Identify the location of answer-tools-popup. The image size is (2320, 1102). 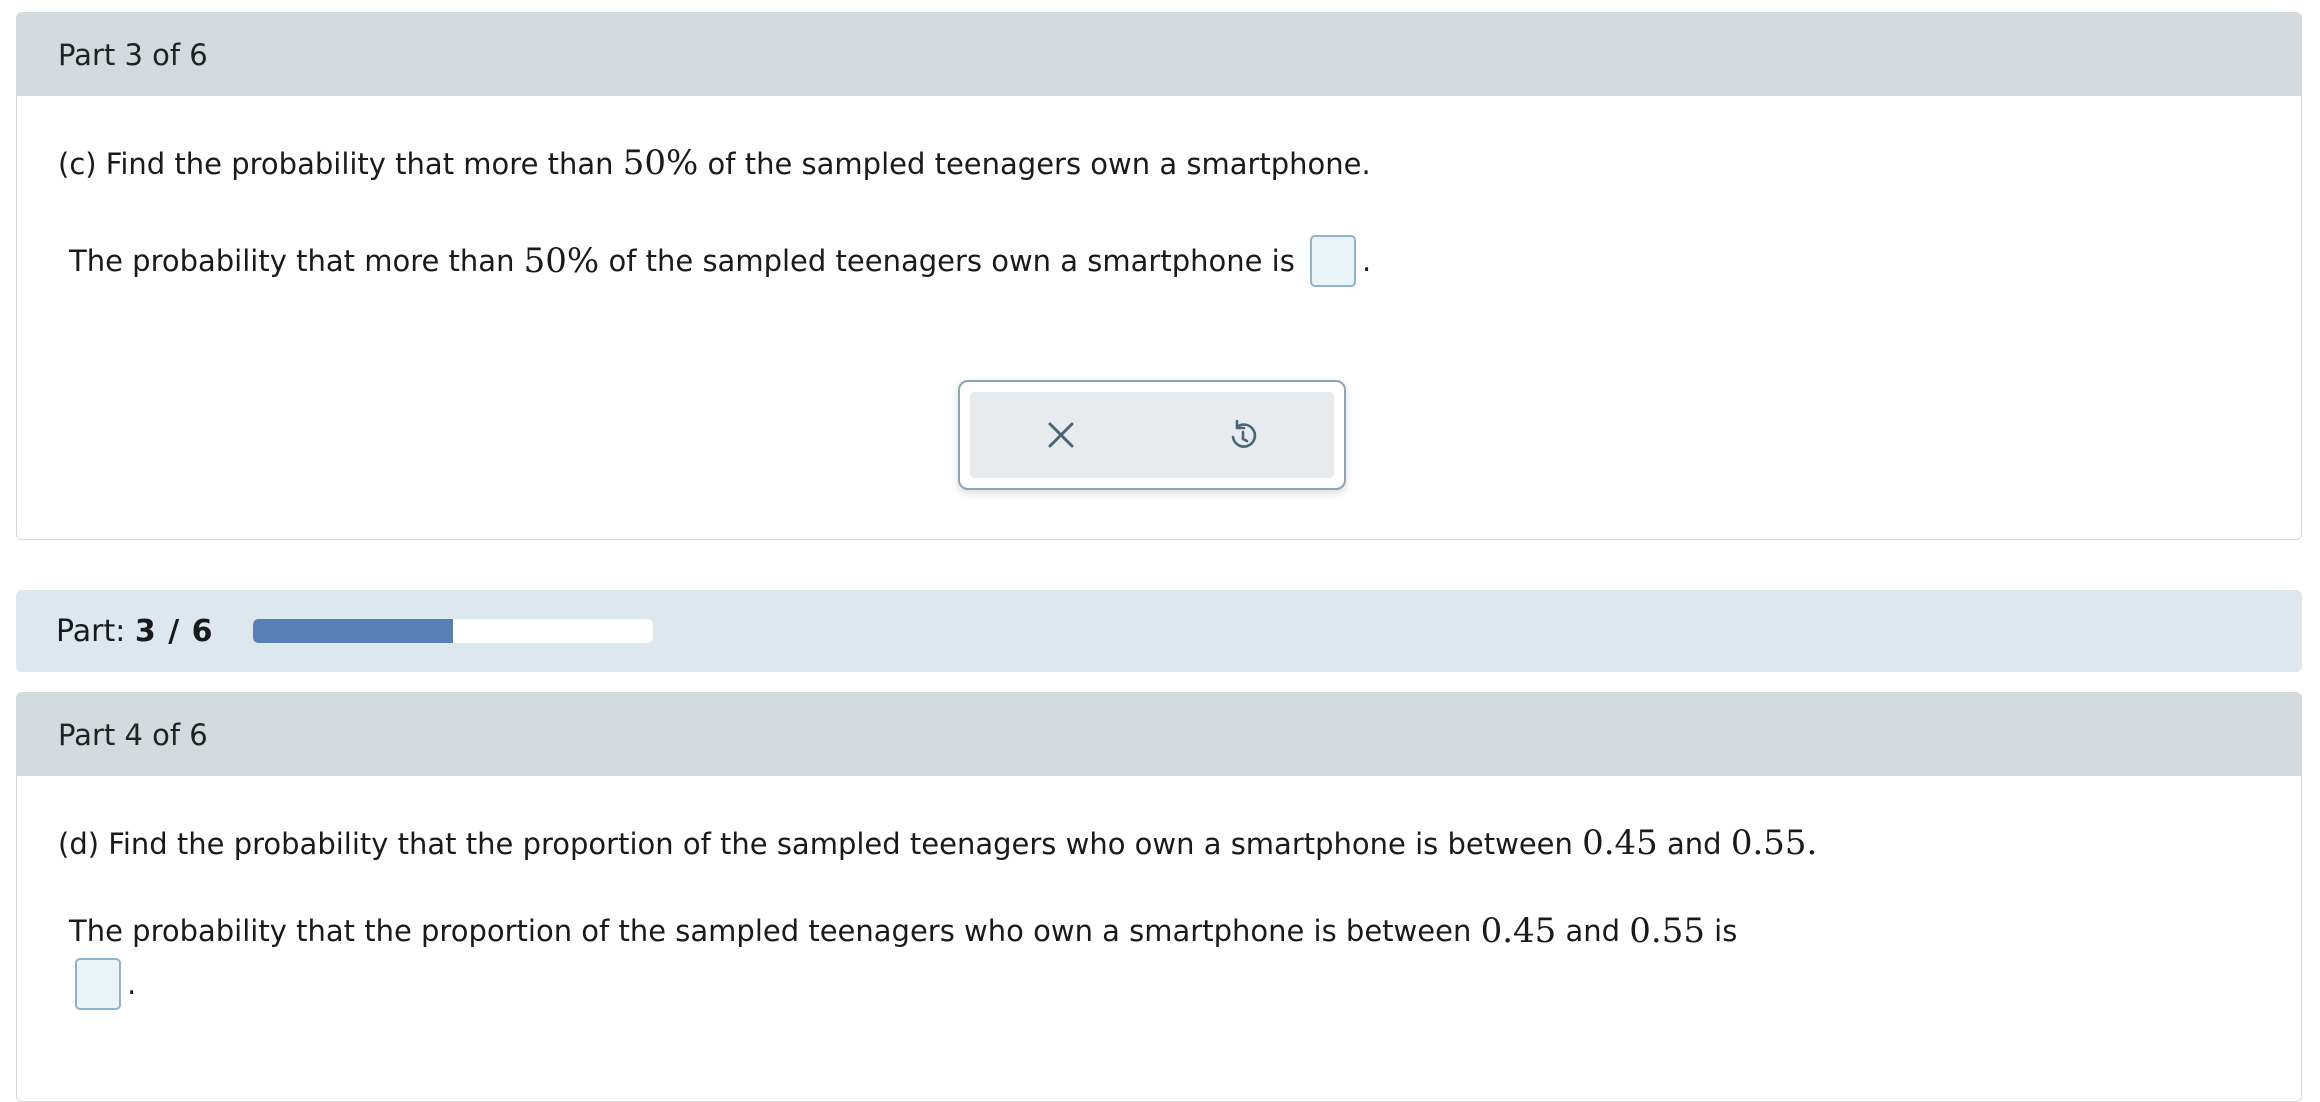
(1152, 435).